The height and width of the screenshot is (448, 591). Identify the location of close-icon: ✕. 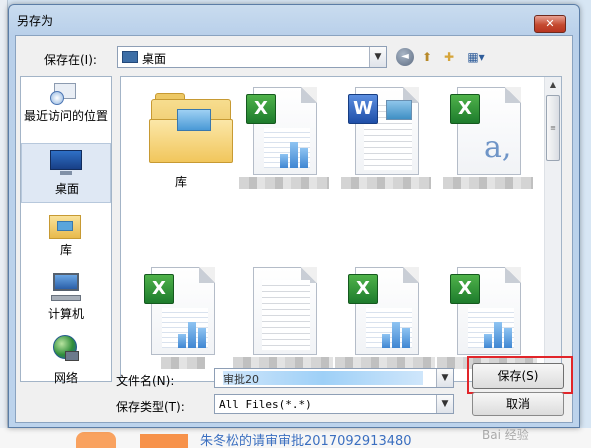
(550, 23).